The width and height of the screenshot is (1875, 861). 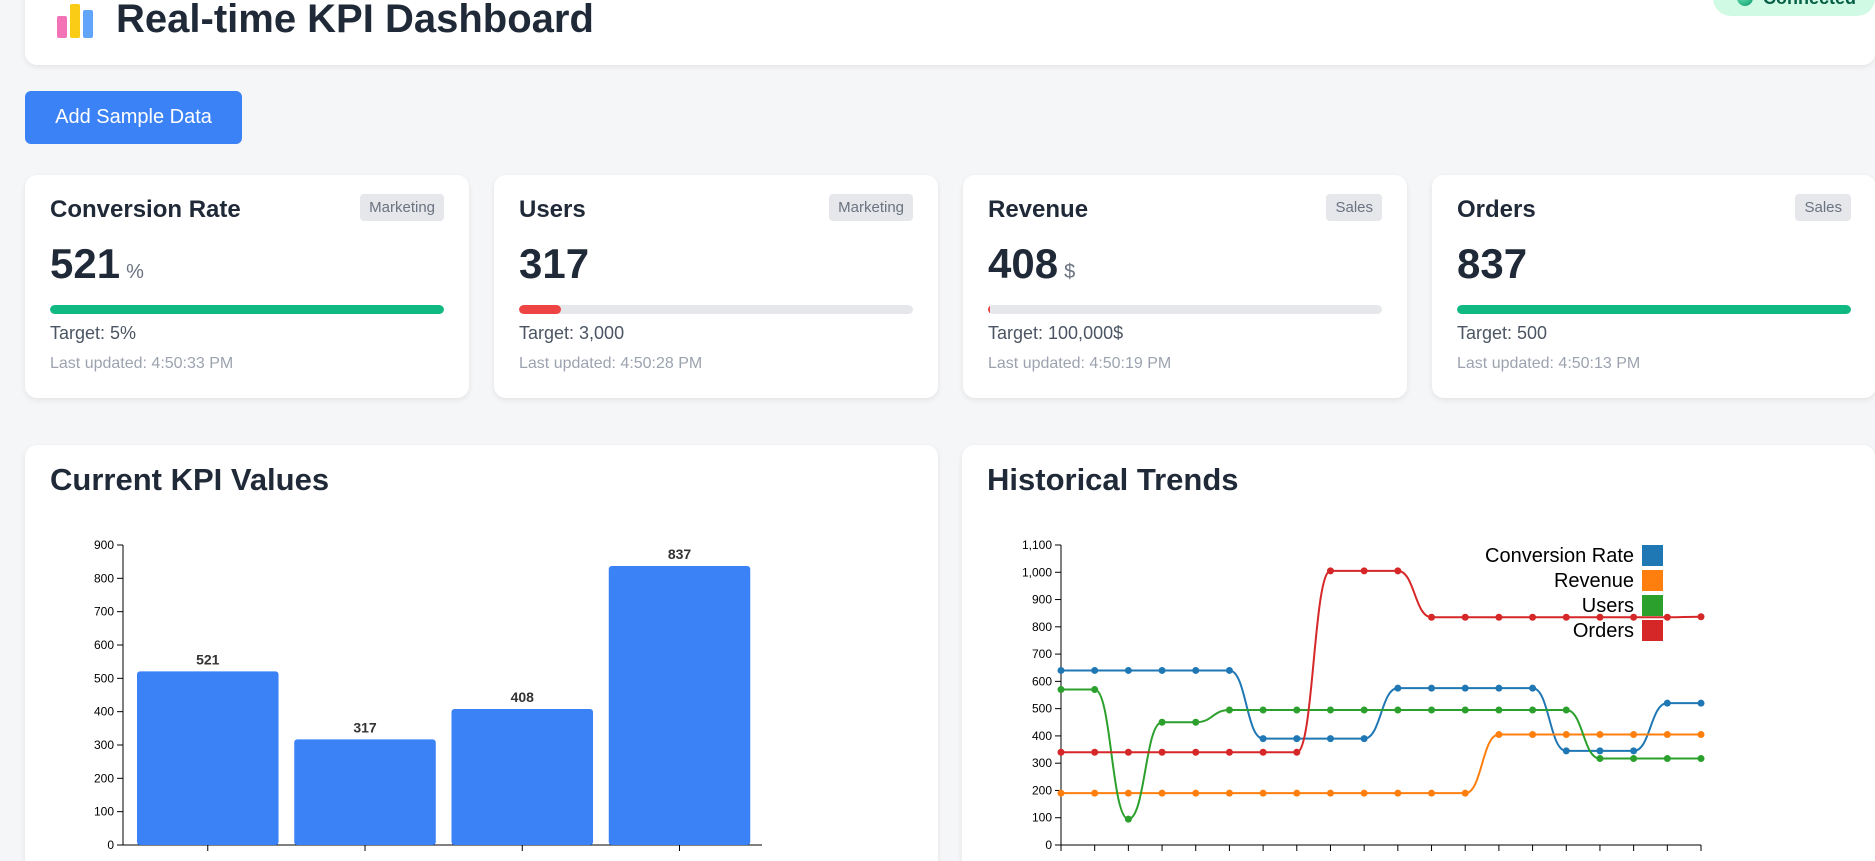 What do you see at coordinates (554, 263) in the screenshot?
I see `kpi-value: 317` at bounding box center [554, 263].